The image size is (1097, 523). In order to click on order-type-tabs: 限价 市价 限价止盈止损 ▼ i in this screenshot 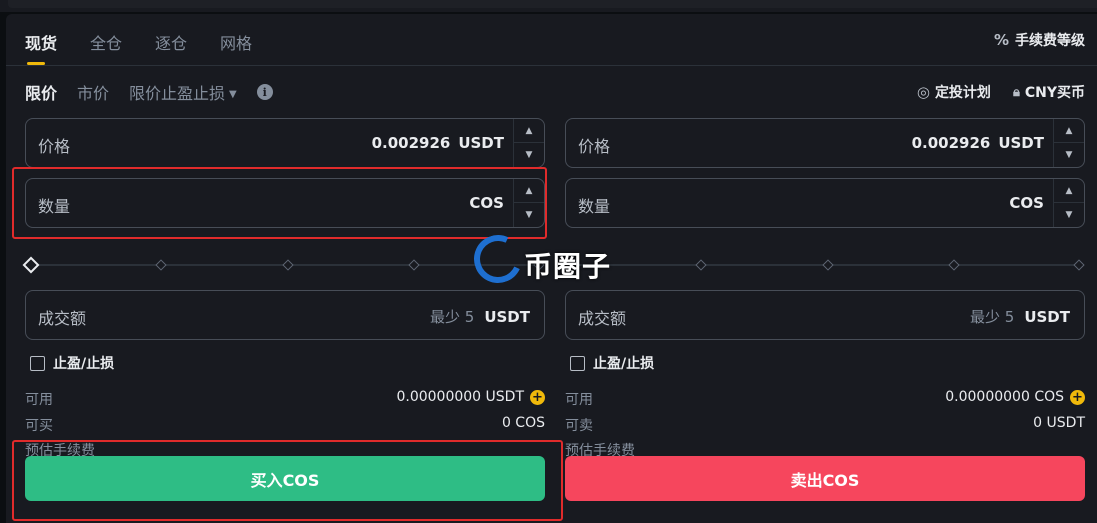, I will do `click(149, 92)`.